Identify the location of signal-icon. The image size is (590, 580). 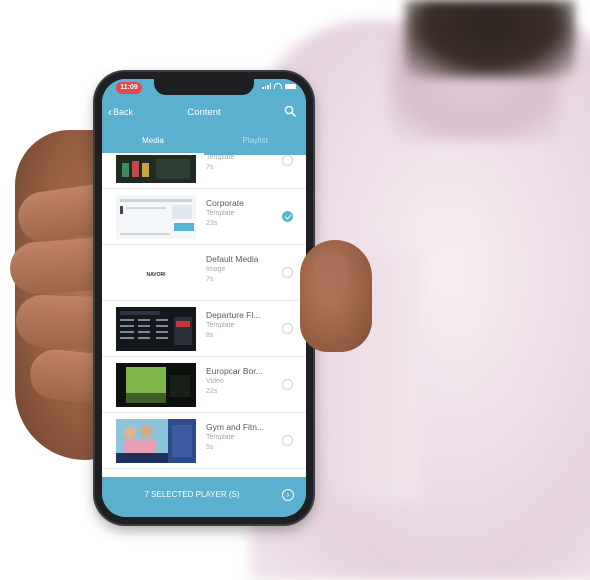
(266, 86).